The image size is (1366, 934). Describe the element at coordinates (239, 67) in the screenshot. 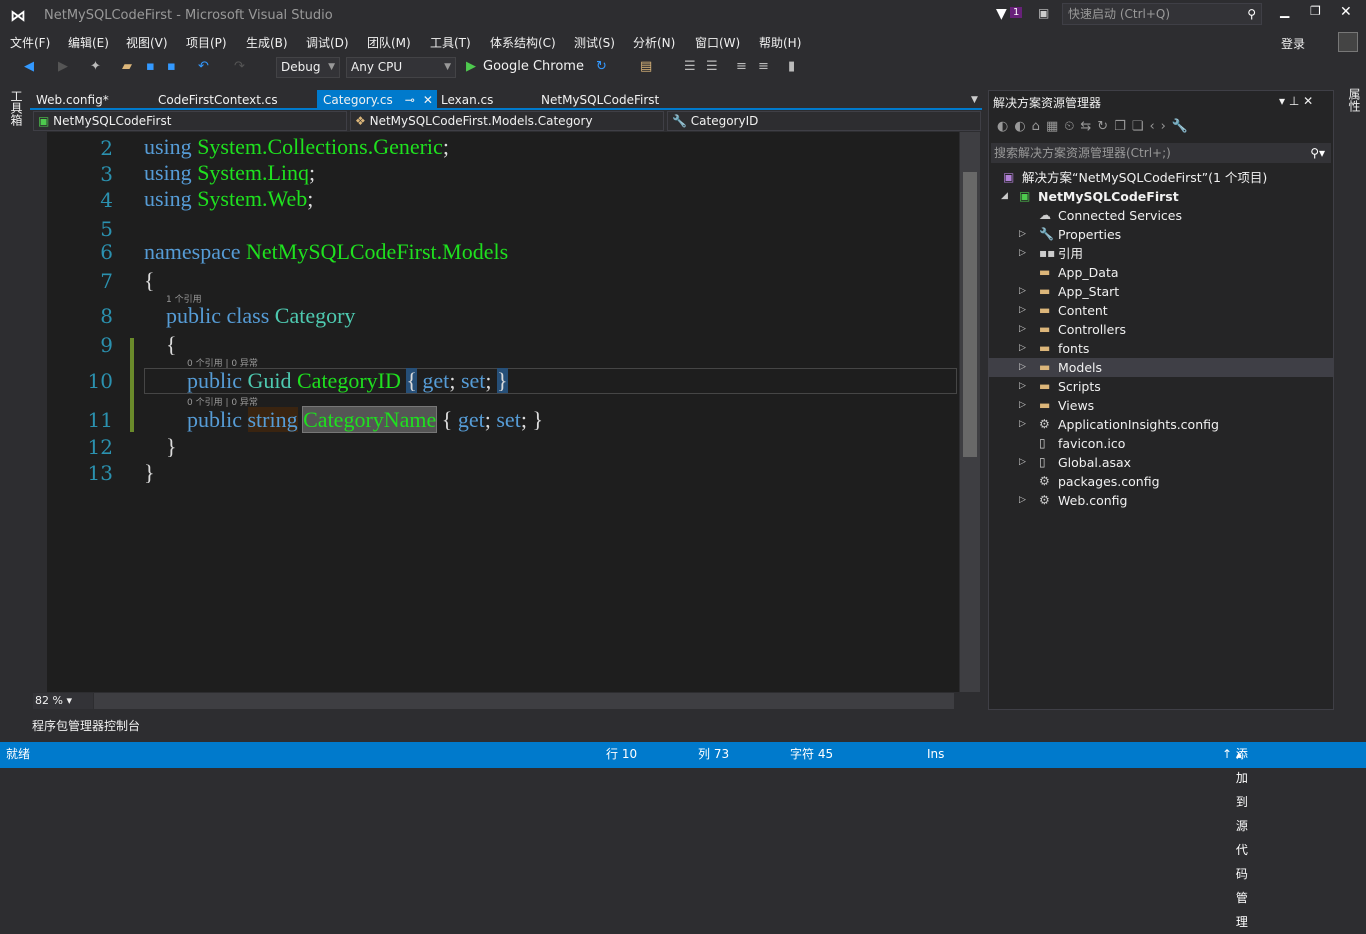

I see `redo-icon: ↷` at that location.